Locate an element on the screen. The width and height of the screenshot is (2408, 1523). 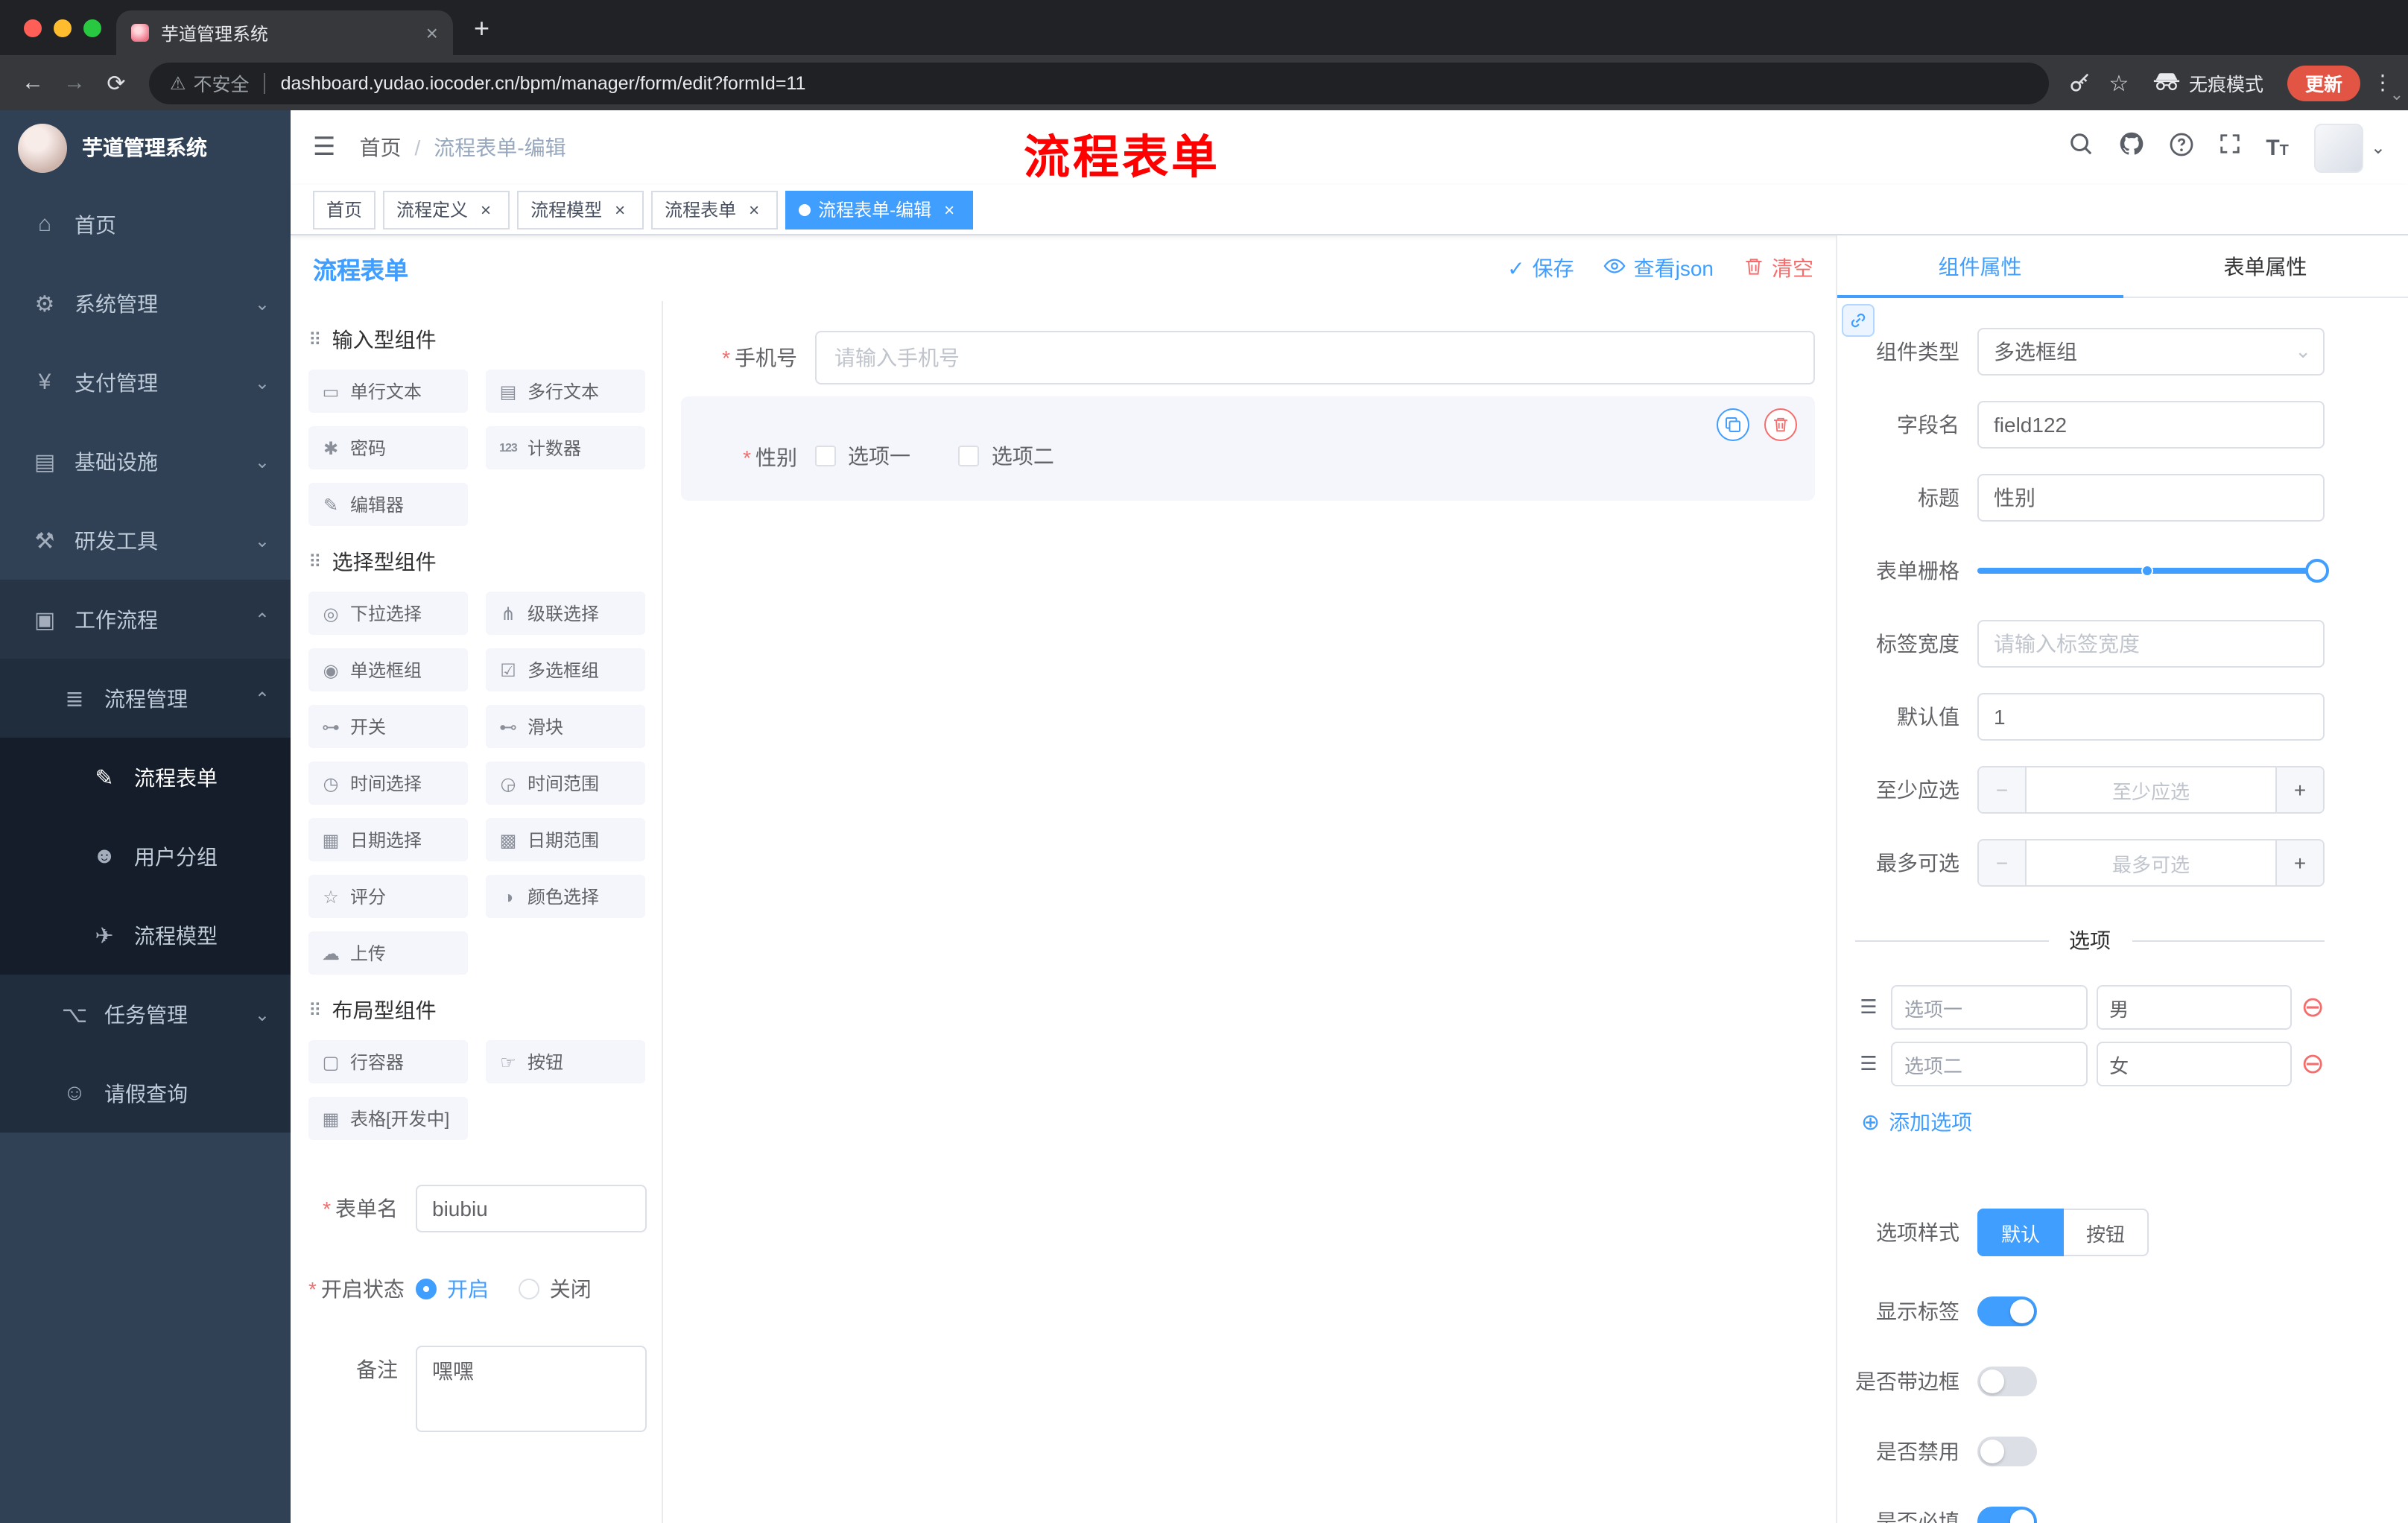
palette-item: ☞ 按钮 is located at coordinates (565, 1062).